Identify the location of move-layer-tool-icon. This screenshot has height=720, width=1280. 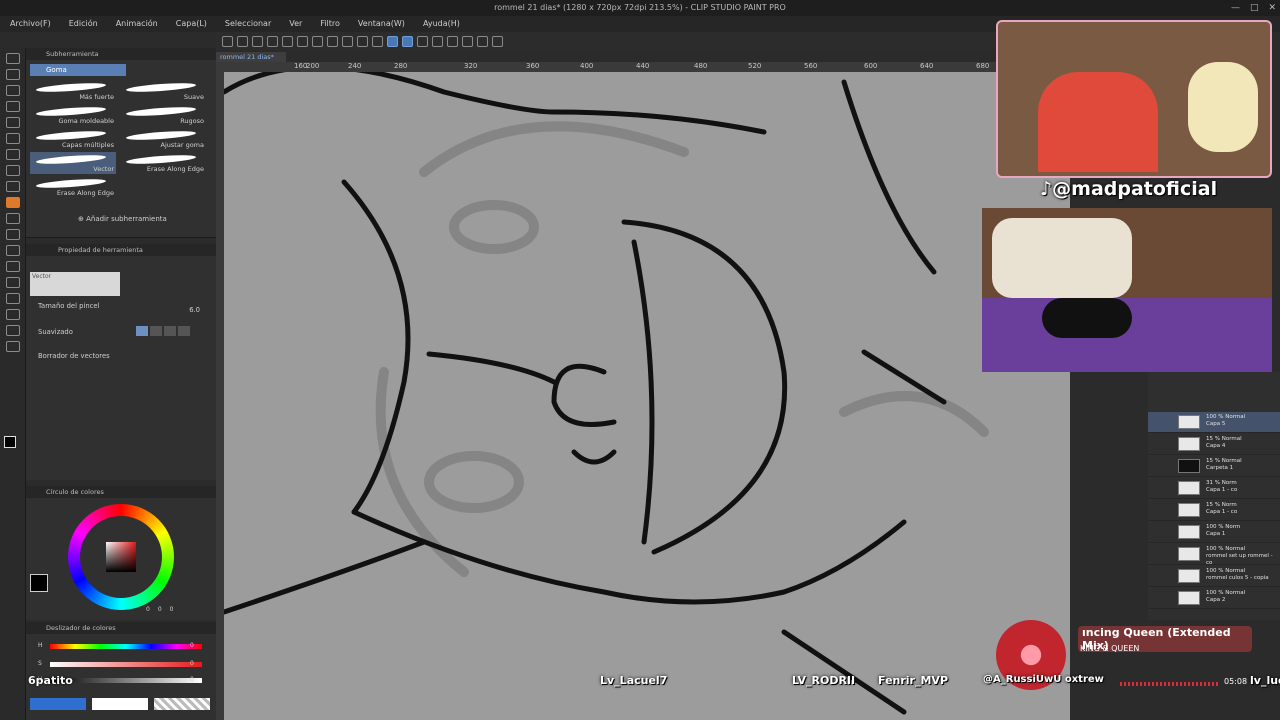
(13, 90).